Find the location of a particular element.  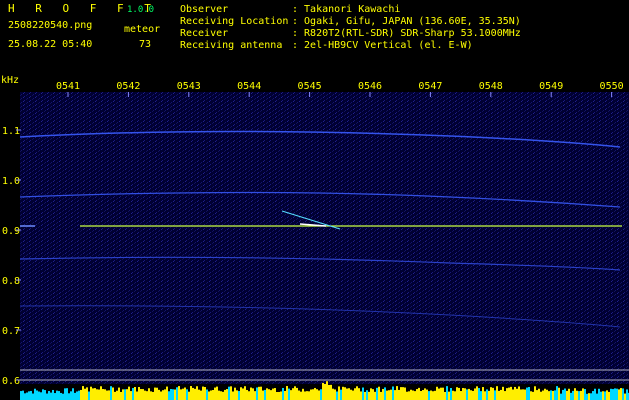

time-tick-label: 0545 is located at coordinates (310, 86).